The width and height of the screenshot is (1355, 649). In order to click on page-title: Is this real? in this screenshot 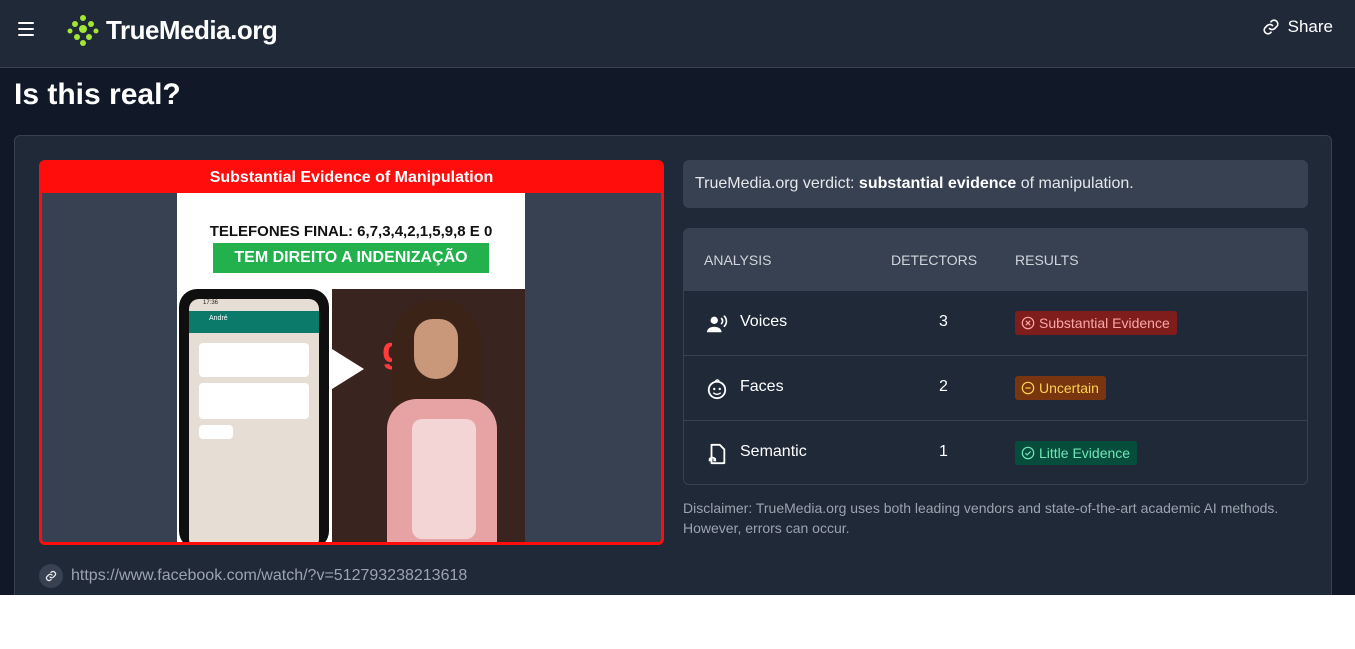, I will do `click(97, 94)`.